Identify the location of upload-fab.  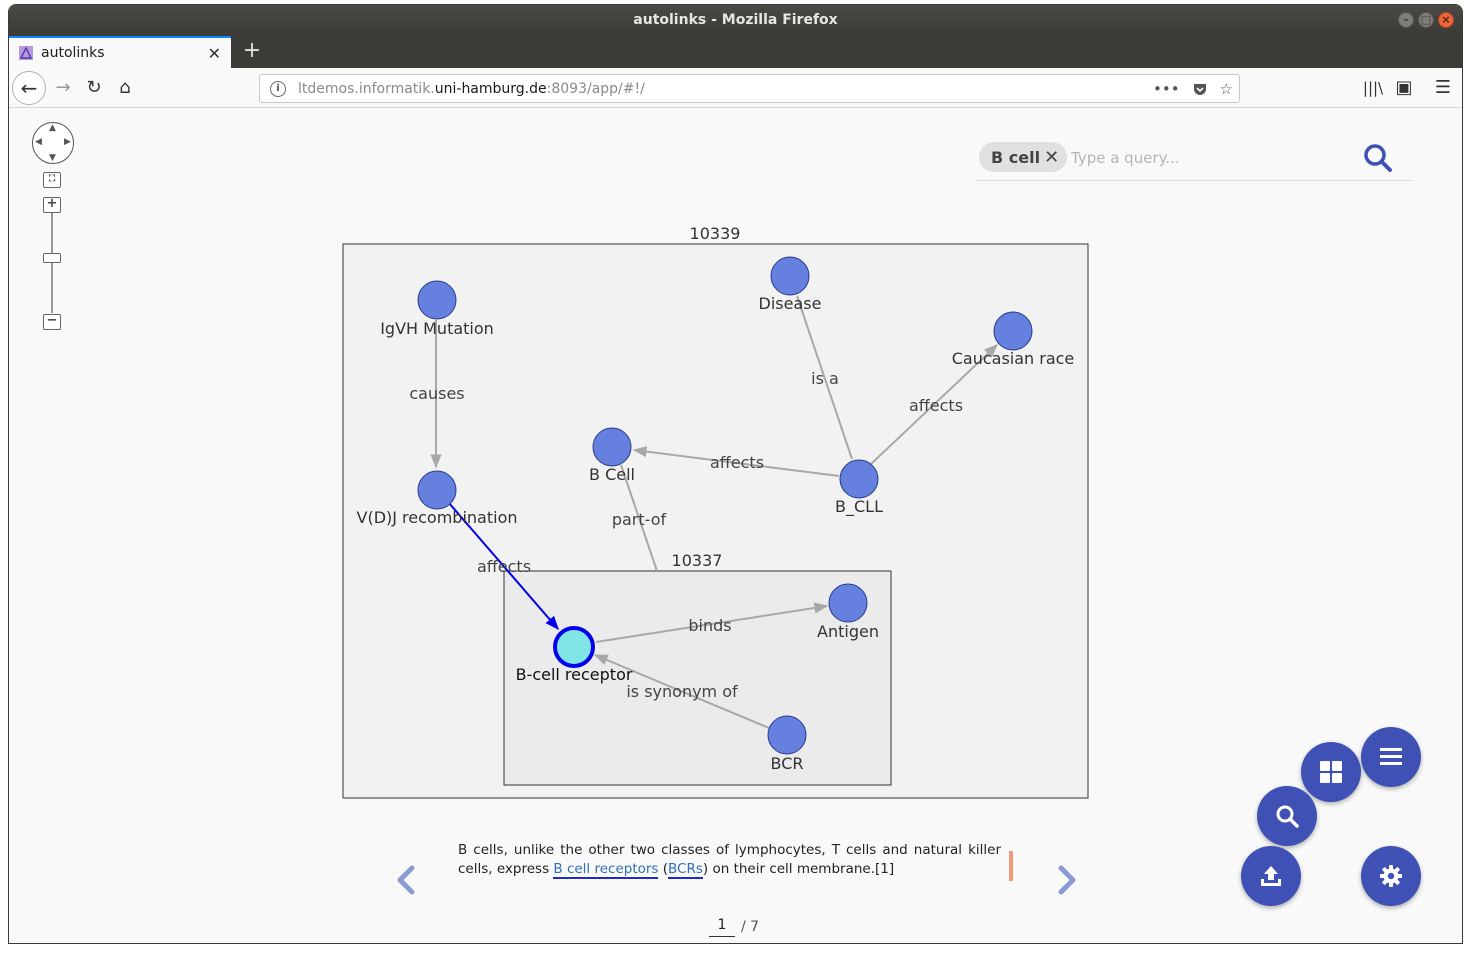
(1271, 876).